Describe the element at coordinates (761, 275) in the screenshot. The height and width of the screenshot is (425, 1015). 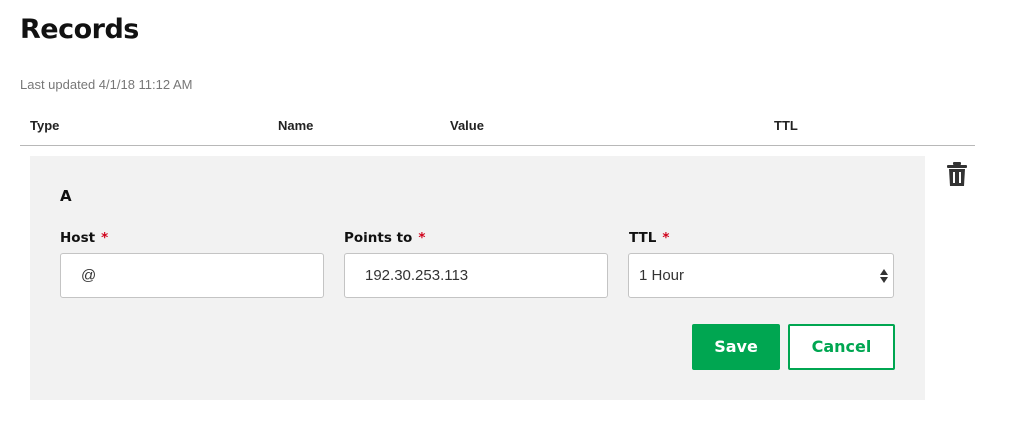
I see `ttl-select: 1 Hour` at that location.